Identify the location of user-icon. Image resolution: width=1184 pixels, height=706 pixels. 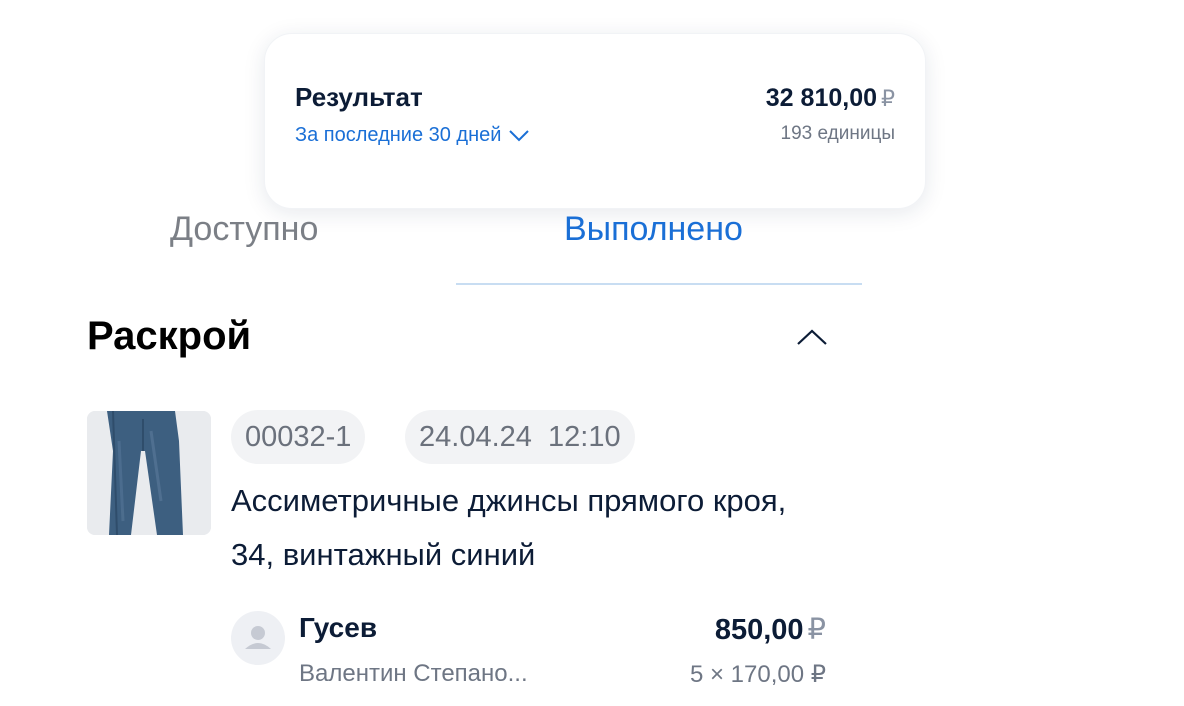
(258, 637).